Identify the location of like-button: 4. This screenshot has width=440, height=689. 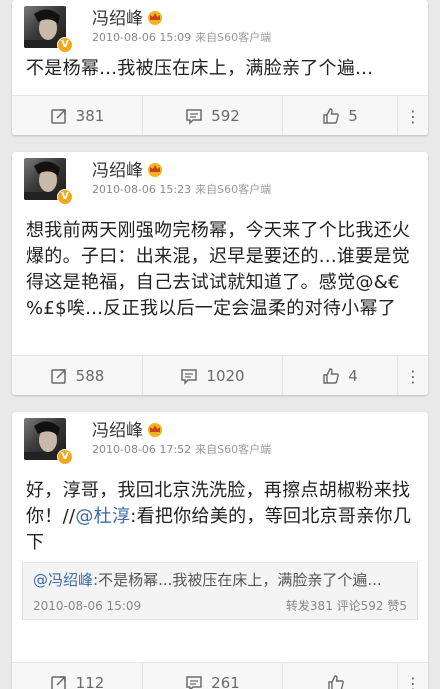
(339, 375).